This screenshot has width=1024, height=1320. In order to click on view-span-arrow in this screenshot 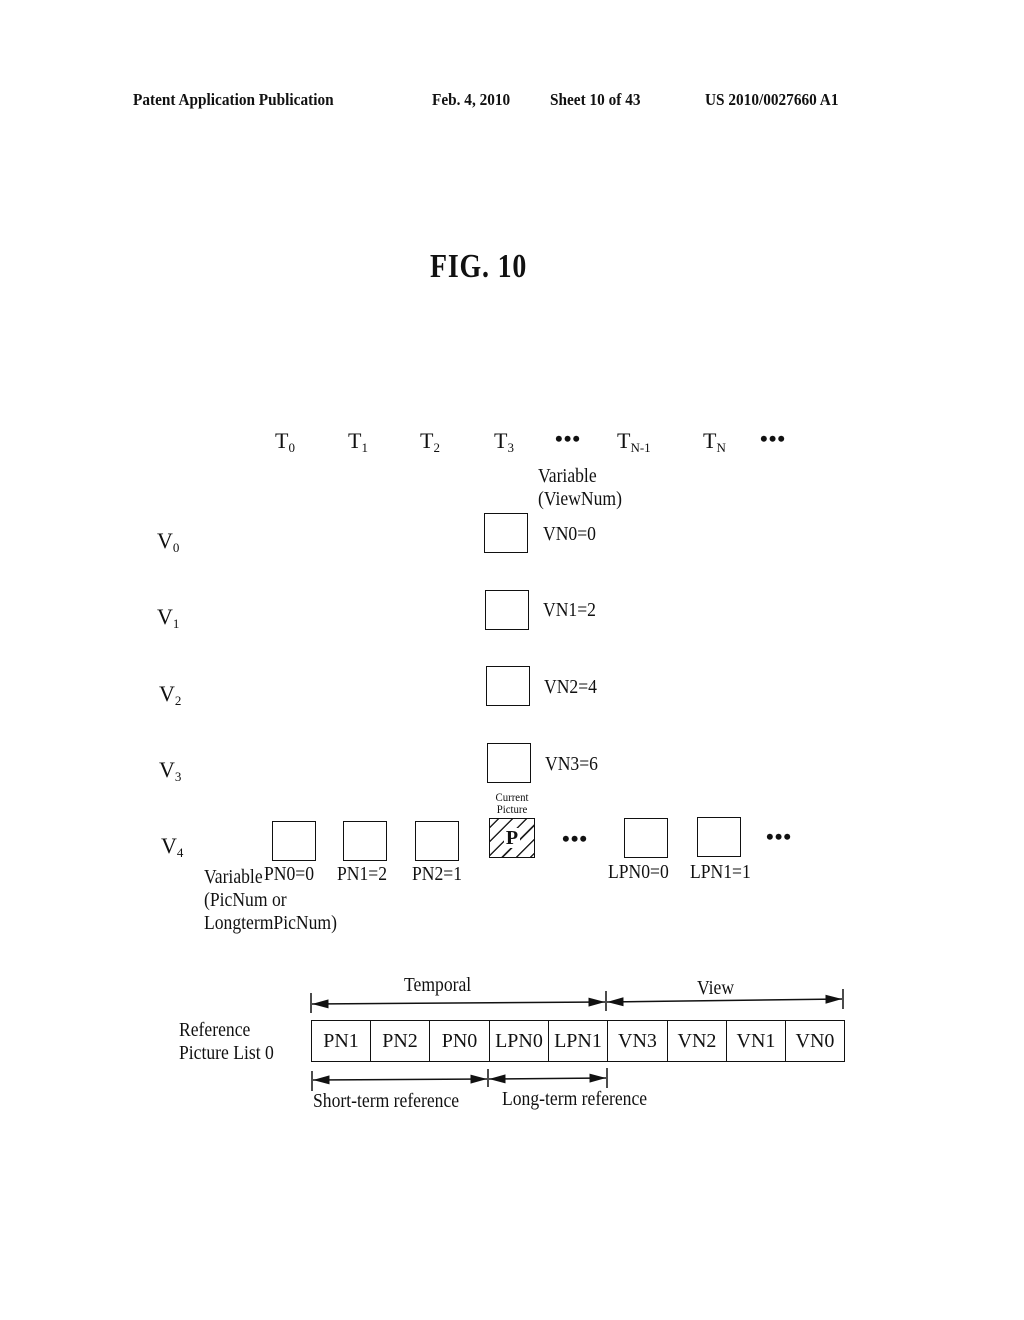, I will do `click(724, 1000)`.